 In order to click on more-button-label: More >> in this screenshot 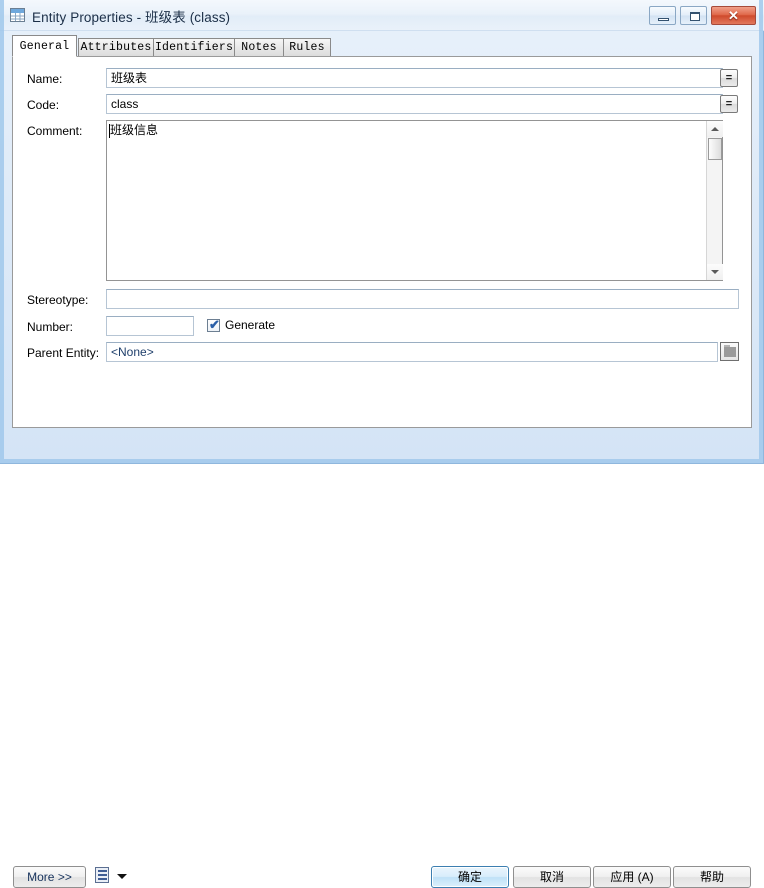, I will do `click(49, 877)`.